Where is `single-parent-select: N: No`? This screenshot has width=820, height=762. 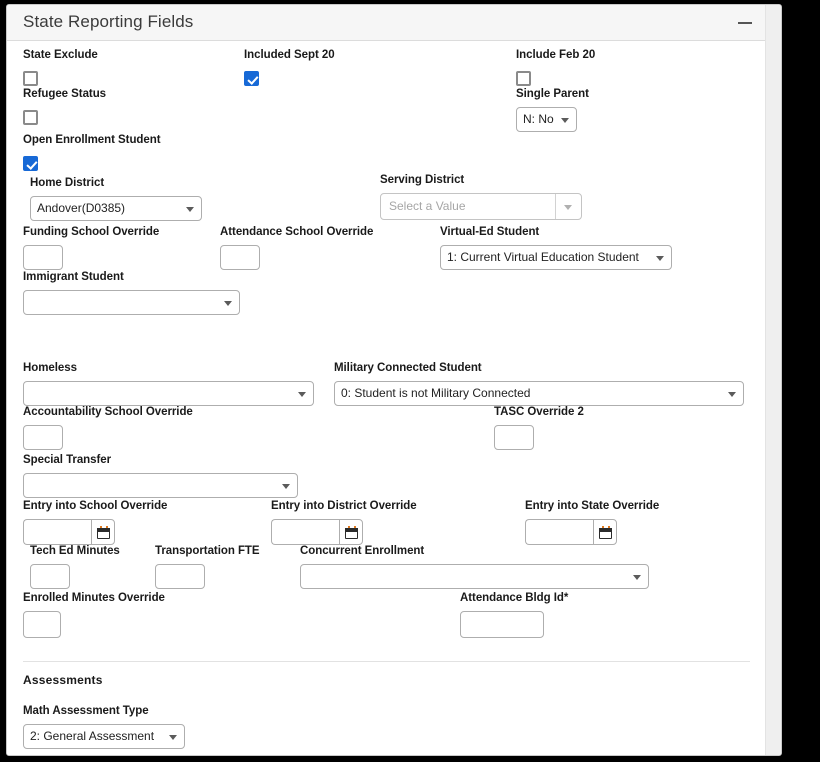
single-parent-select: N: No is located at coordinates (546, 119).